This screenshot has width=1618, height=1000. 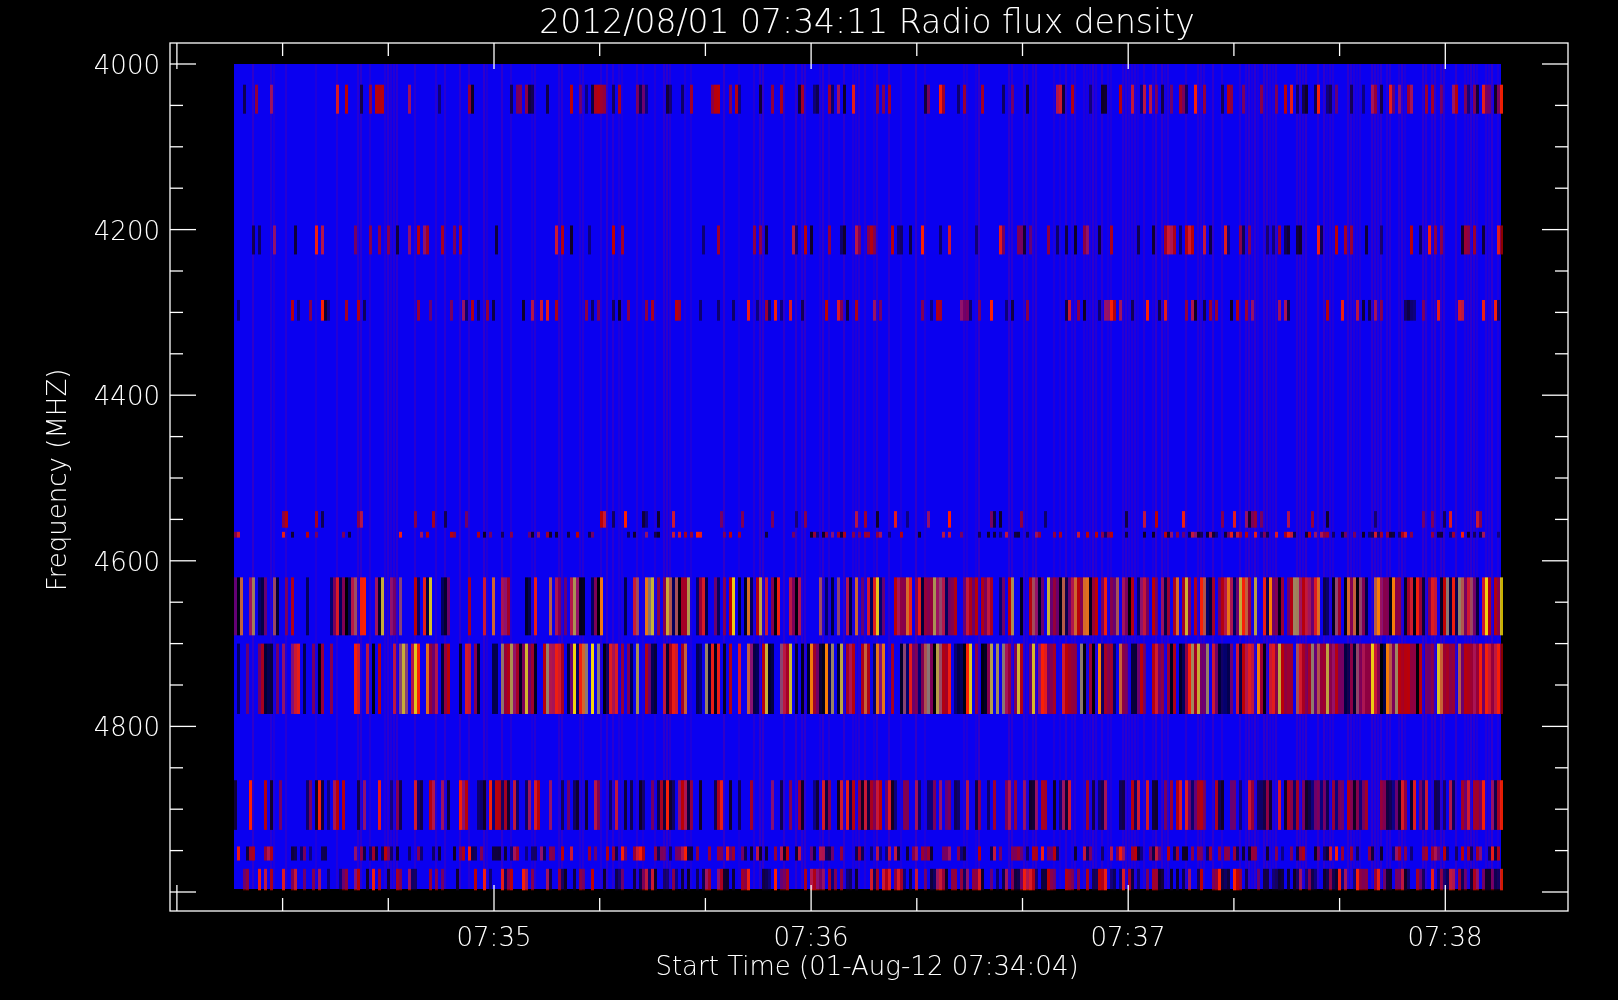 What do you see at coordinates (494, 937) in the screenshot?
I see `x-tick-label: 07:35` at bounding box center [494, 937].